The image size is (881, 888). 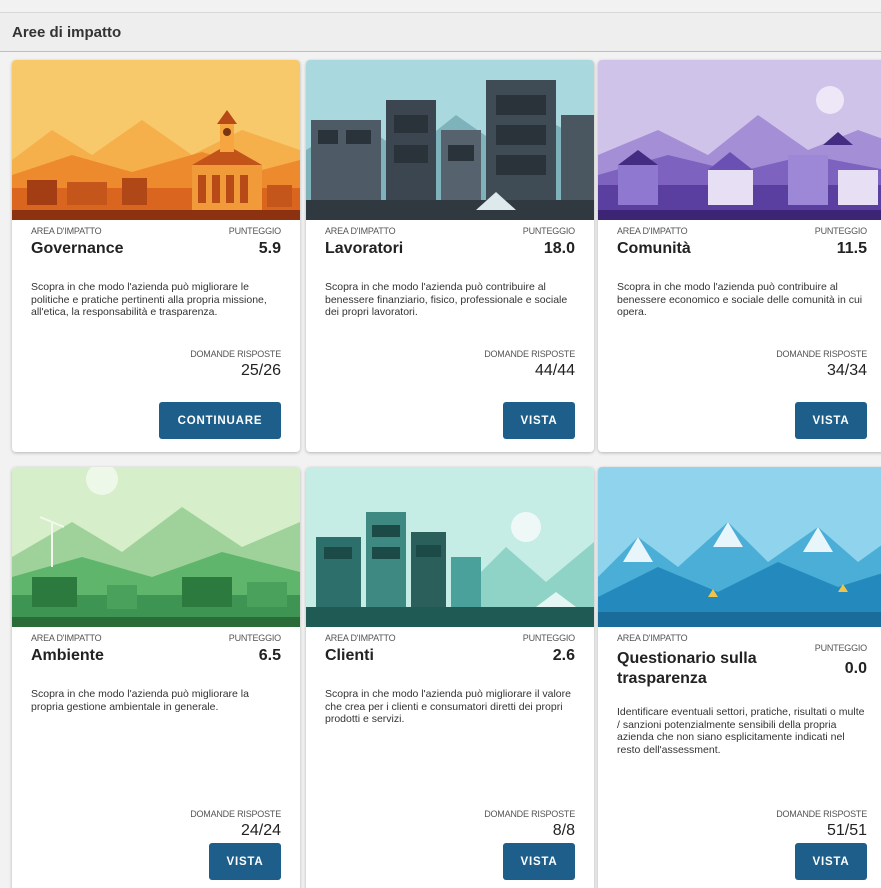 I want to click on section-title: Aree di impatto, so click(x=67, y=32).